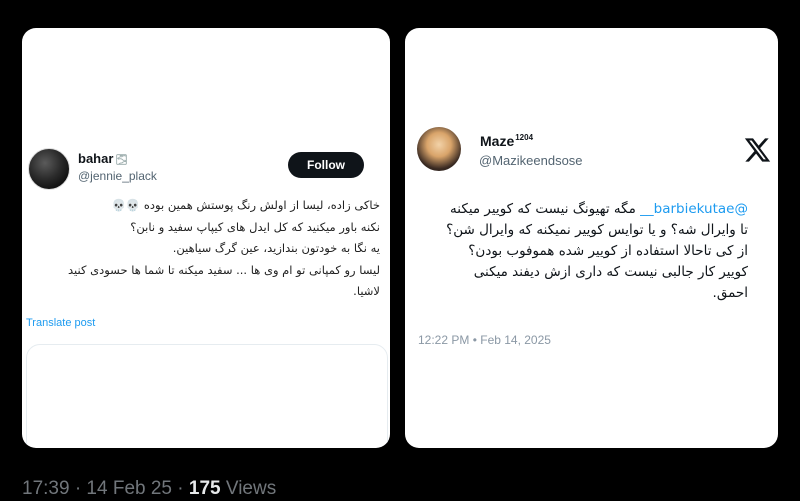  Describe the element at coordinates (105, 488) in the screenshot. I see `post-time: 17:39 · 14 Feb 25 ·` at that location.